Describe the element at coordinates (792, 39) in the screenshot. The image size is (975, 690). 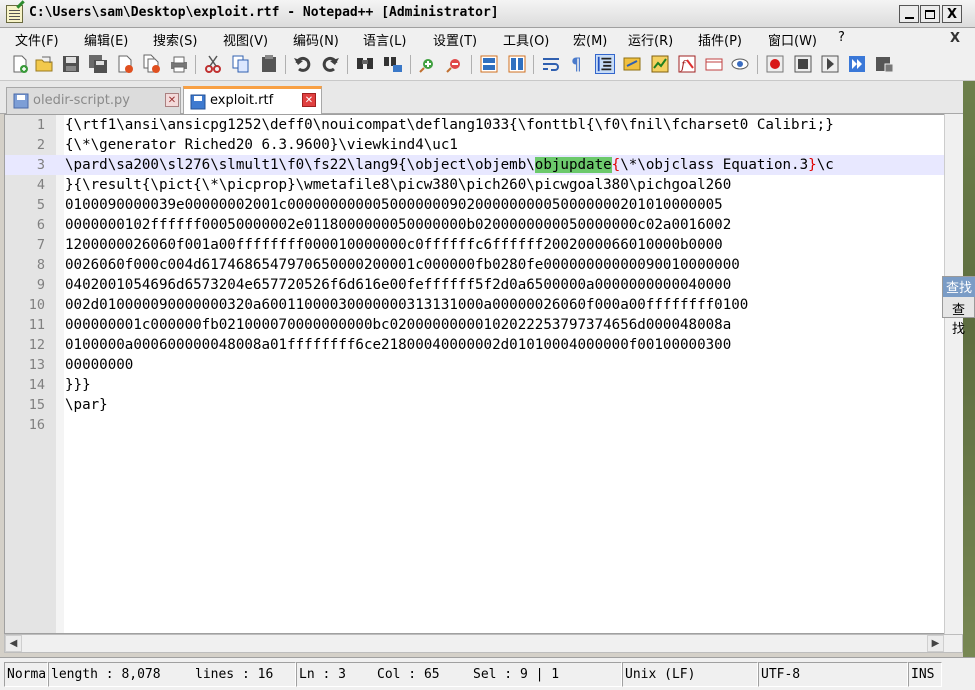
I see `menu-window: 窗口(W)` at that location.